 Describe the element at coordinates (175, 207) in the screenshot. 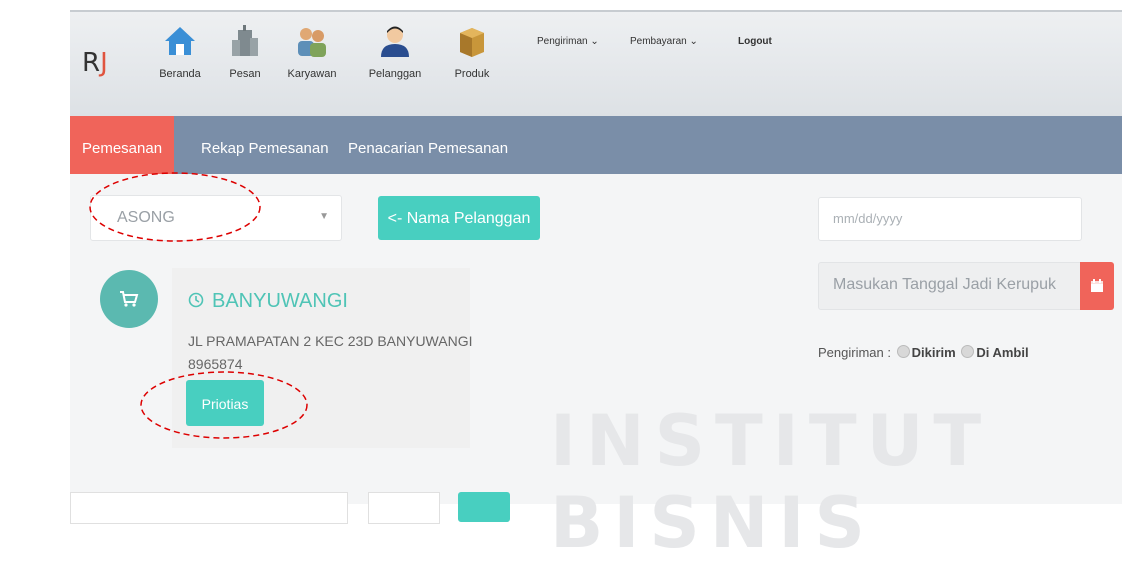

I see `annotation-ellipse-select` at that location.